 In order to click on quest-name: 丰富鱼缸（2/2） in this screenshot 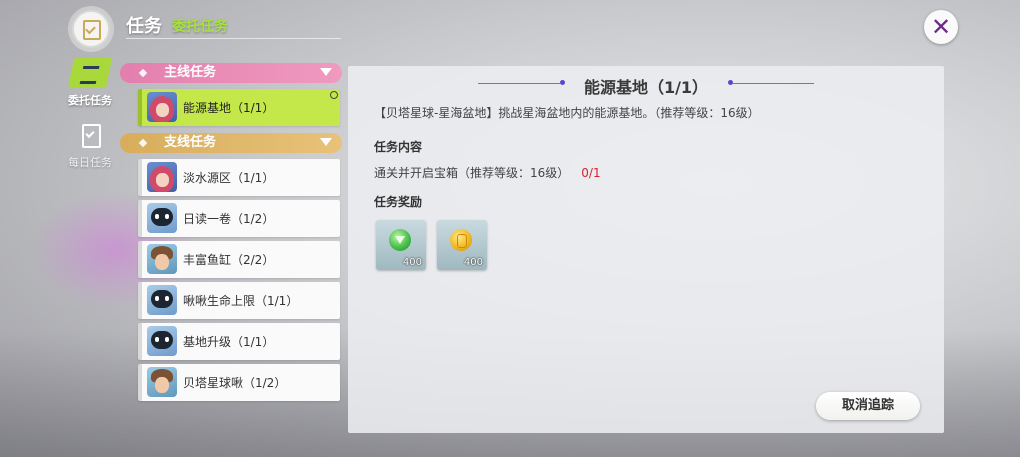, I will do `click(229, 260)`.